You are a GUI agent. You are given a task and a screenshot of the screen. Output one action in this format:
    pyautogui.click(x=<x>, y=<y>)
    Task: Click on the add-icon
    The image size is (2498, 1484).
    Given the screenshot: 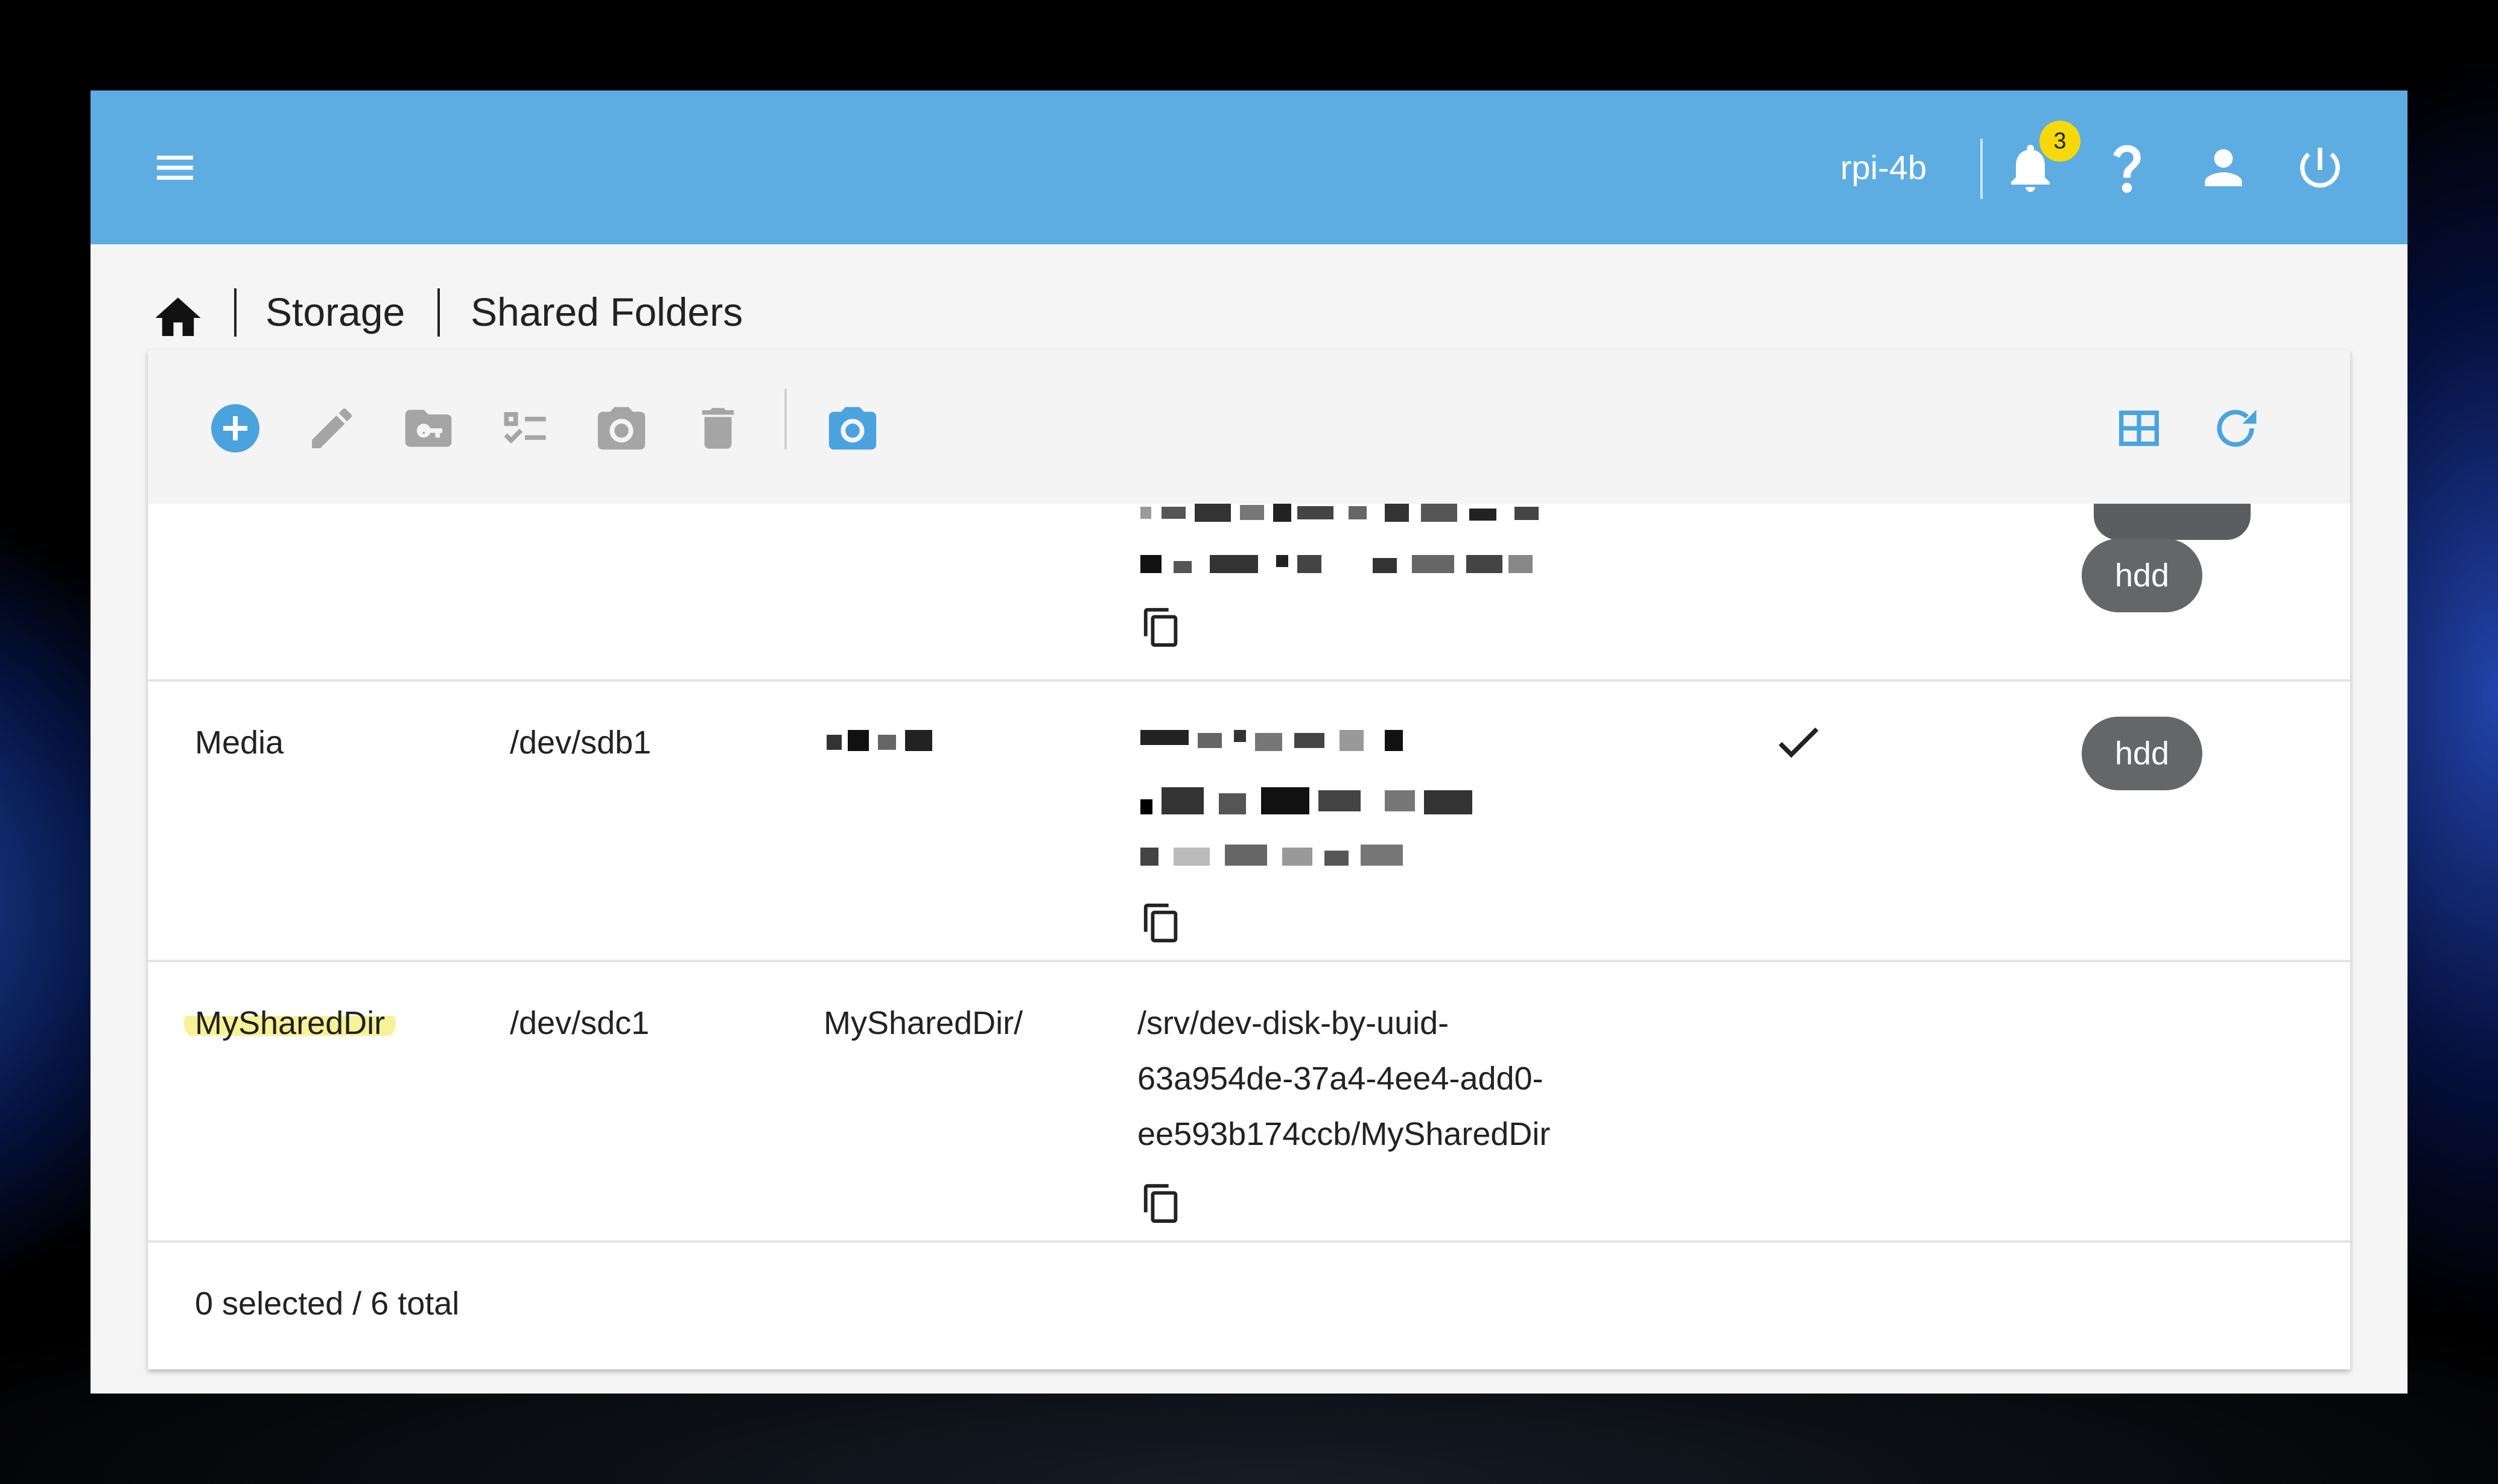 What is the action you would take?
    pyautogui.click(x=235, y=428)
    